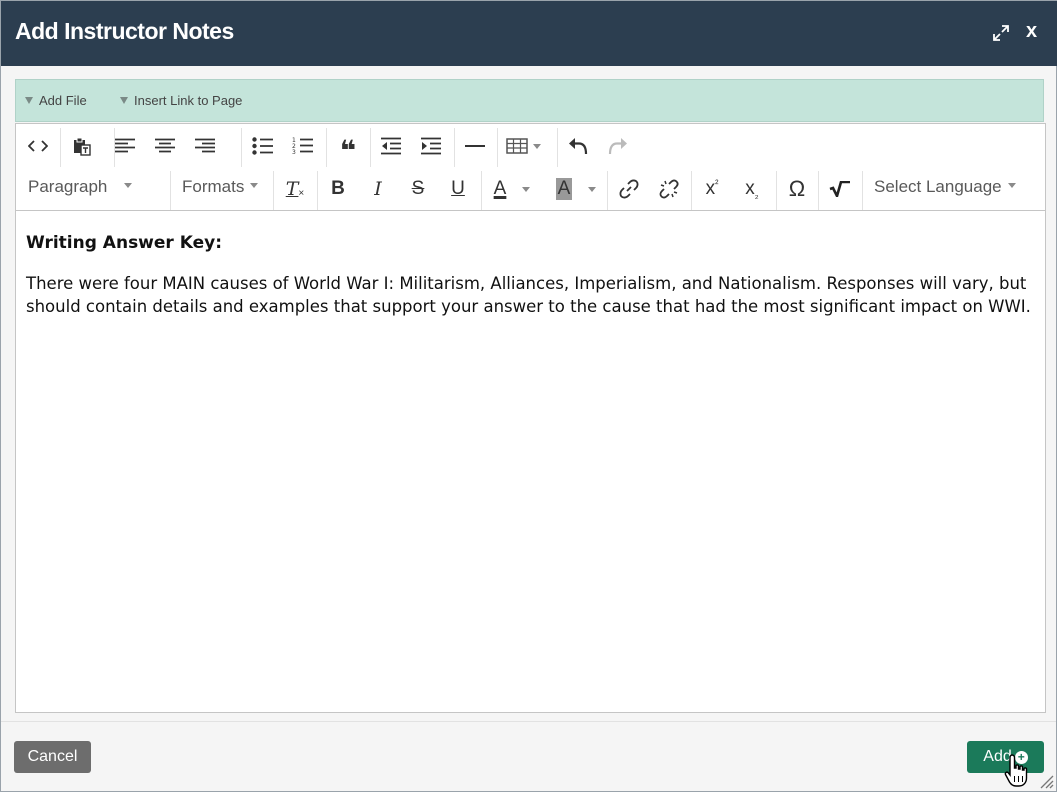 This screenshot has width=1057, height=792. I want to click on bold-button: B, so click(338, 189).